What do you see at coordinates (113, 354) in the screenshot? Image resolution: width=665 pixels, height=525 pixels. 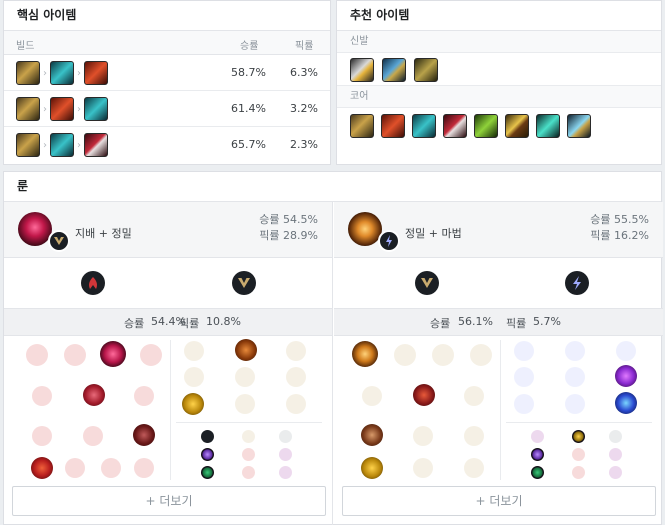 I see `electrocute-rune-icon` at bounding box center [113, 354].